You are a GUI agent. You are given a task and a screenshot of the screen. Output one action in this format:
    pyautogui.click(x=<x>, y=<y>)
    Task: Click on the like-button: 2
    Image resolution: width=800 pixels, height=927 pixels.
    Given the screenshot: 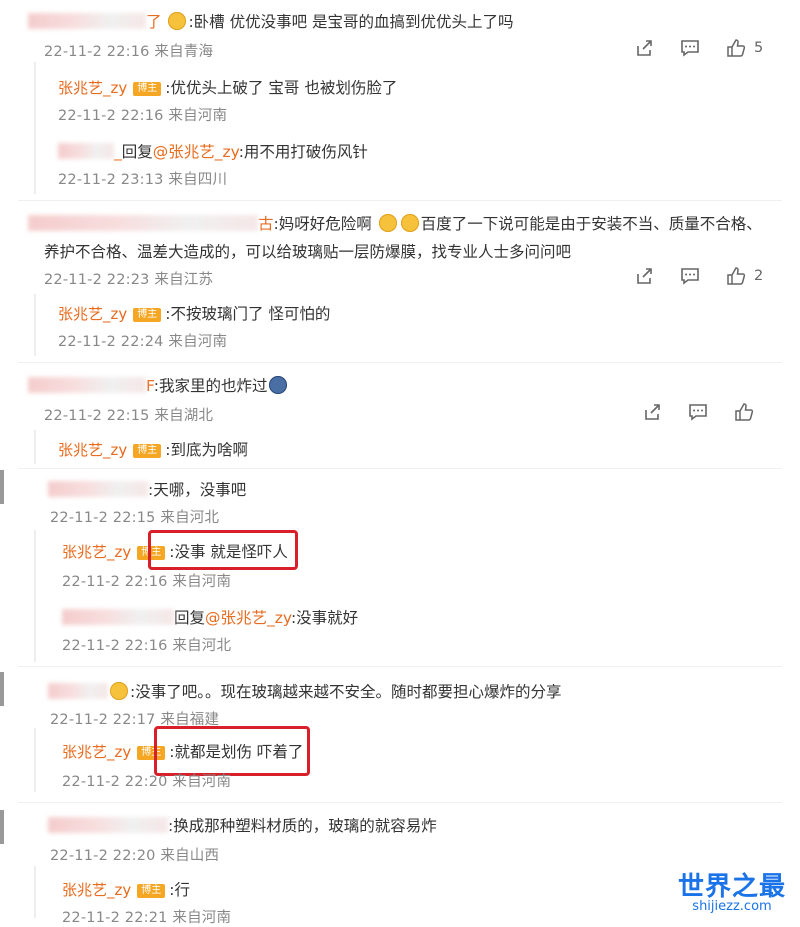 What is the action you would take?
    pyautogui.click(x=744, y=276)
    